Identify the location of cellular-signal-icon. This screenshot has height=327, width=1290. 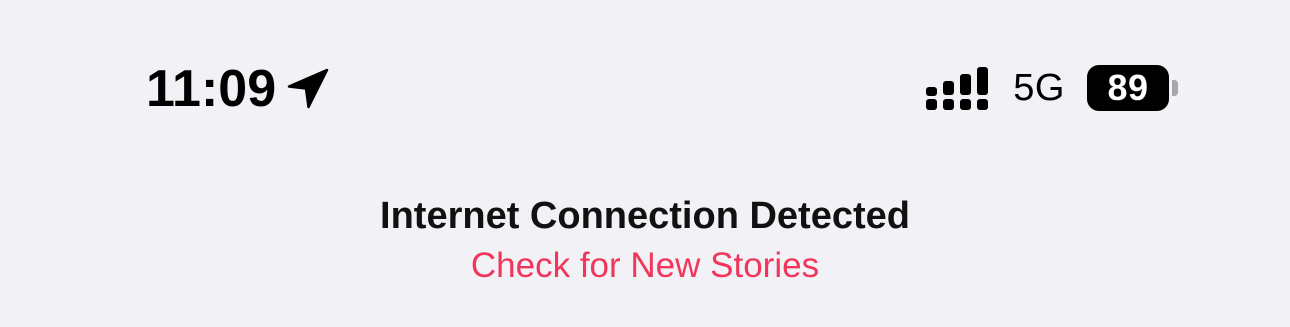
(958, 88).